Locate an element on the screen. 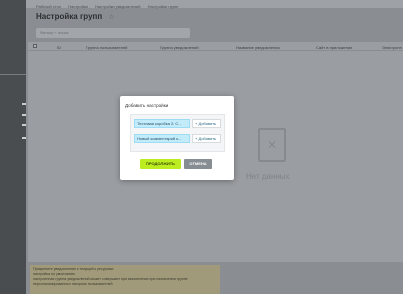 The height and width of the screenshot is (294, 403). settings-row: Новый комментарий к... + Добавить is located at coordinates (177, 138).